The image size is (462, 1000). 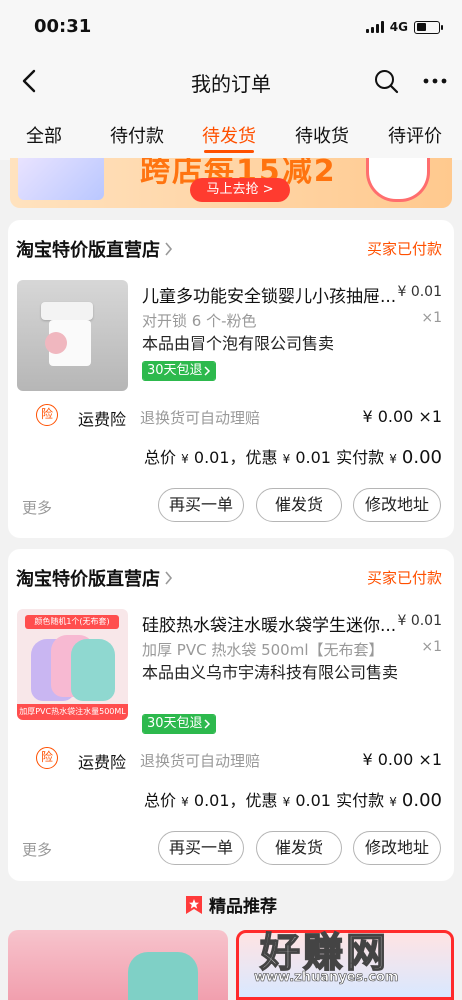 What do you see at coordinates (386, 81) in the screenshot?
I see `search-icon` at bounding box center [386, 81].